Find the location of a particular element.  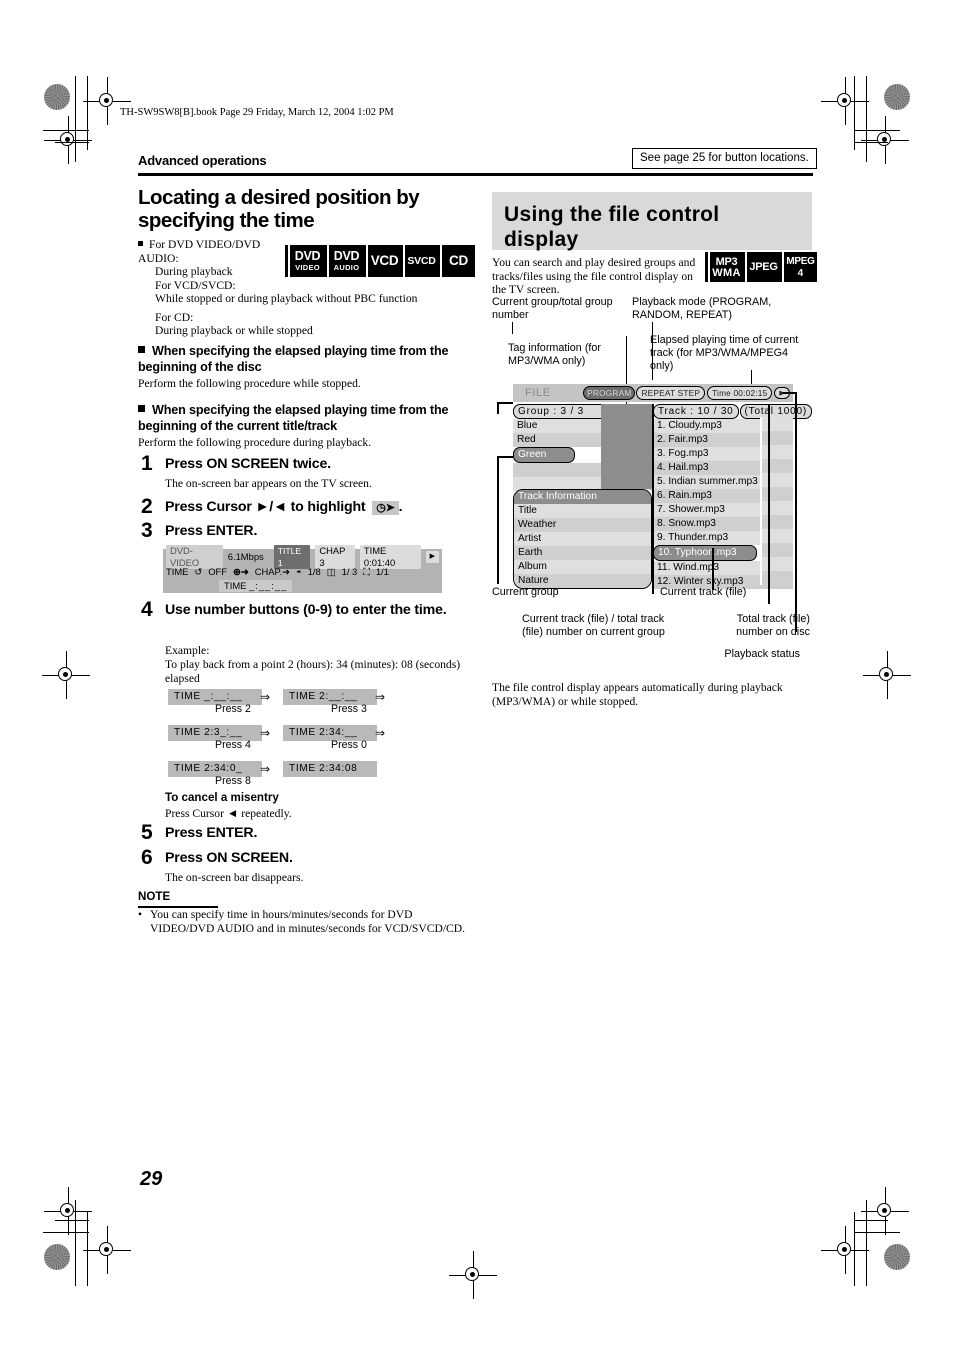

fcd-track-header: Track : 10 / 30 is located at coordinates (696, 411).